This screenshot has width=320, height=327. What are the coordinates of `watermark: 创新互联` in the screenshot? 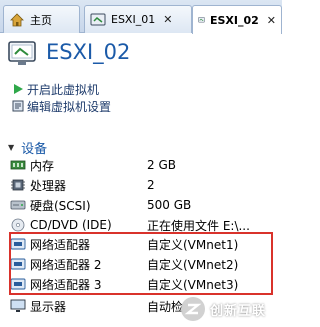 It's located at (231, 309).